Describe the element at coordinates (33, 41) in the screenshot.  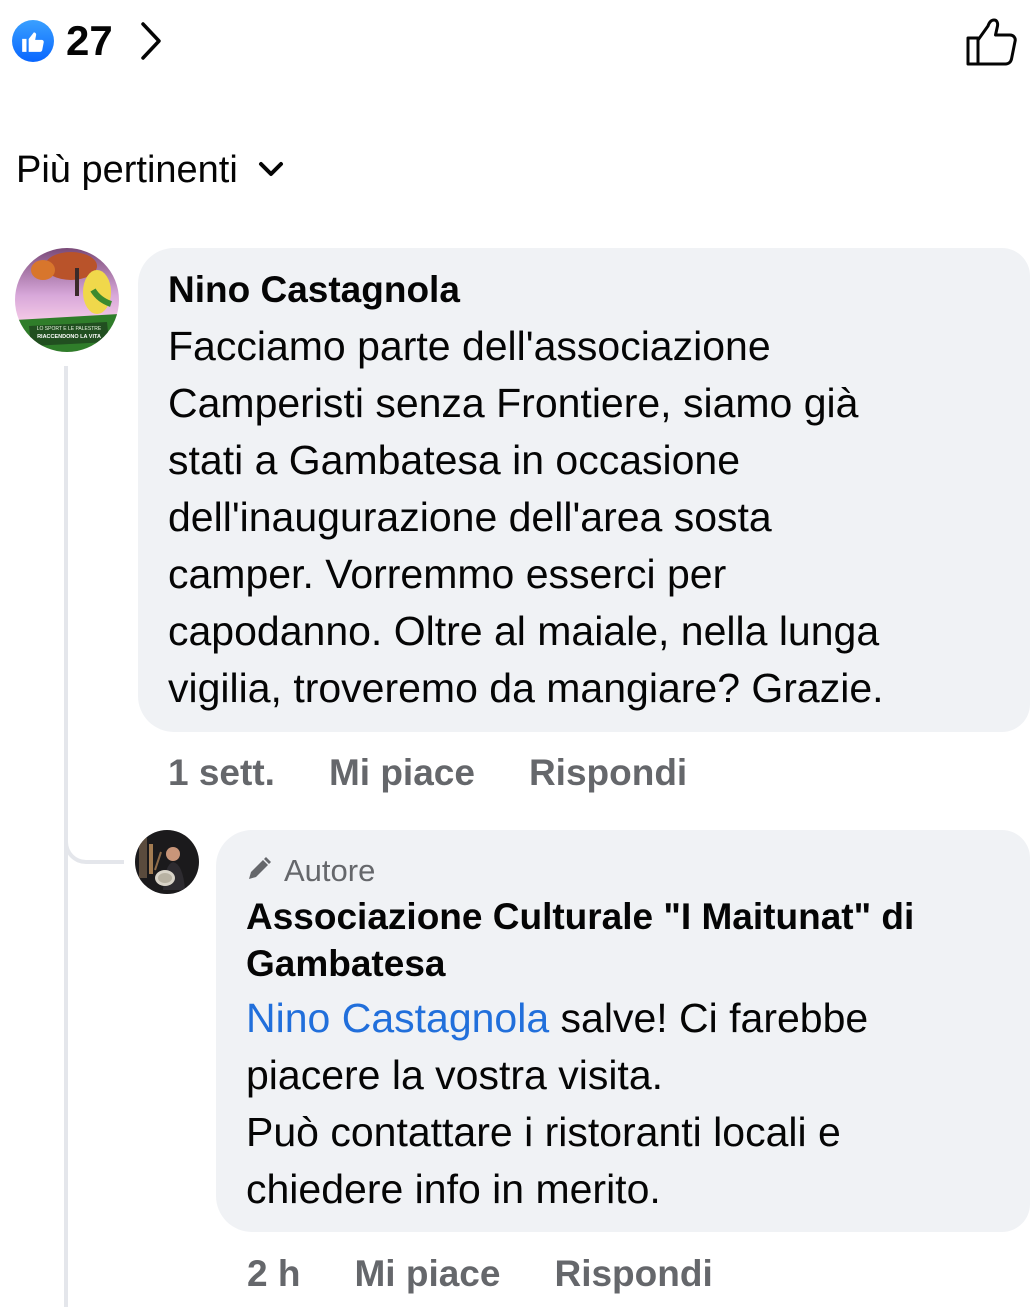
I see `like-badge-icon` at that location.